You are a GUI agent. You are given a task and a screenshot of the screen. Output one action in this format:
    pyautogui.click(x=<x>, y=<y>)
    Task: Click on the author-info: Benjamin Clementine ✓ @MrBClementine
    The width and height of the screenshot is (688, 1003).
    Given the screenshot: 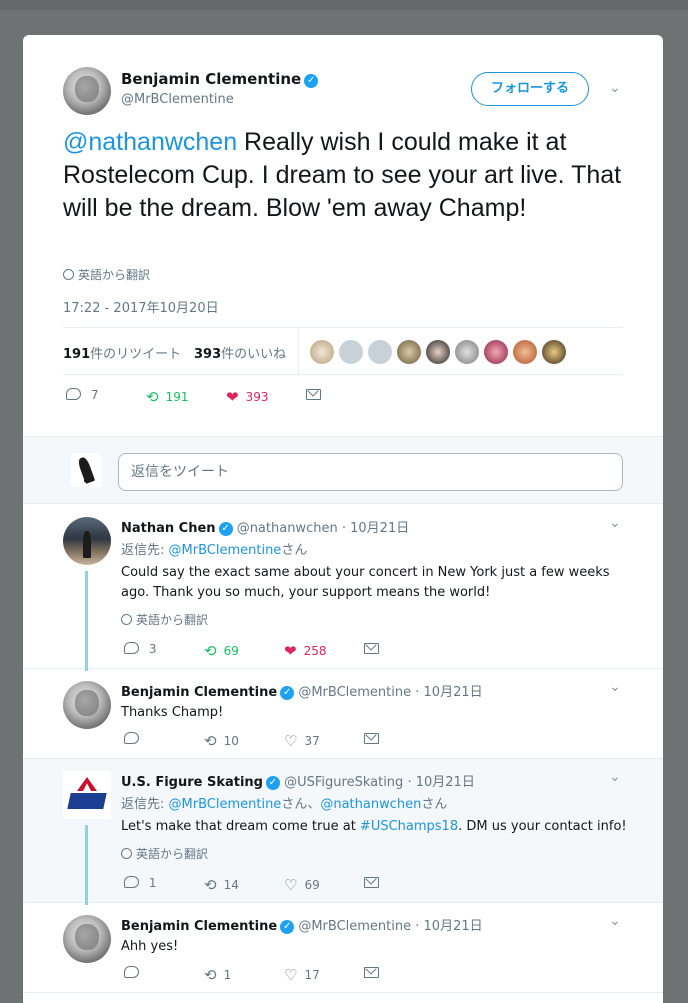 What is the action you would take?
    pyautogui.click(x=220, y=88)
    